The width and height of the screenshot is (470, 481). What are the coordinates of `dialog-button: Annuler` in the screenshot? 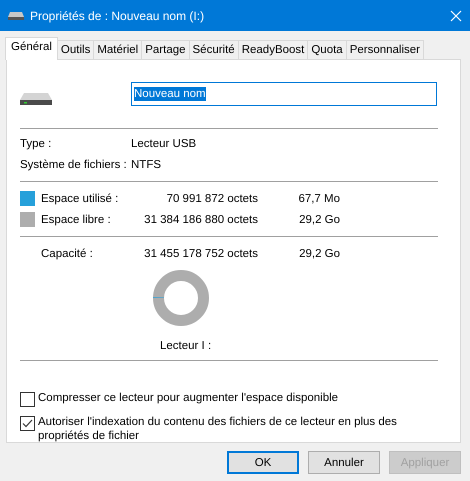 It's located at (344, 462).